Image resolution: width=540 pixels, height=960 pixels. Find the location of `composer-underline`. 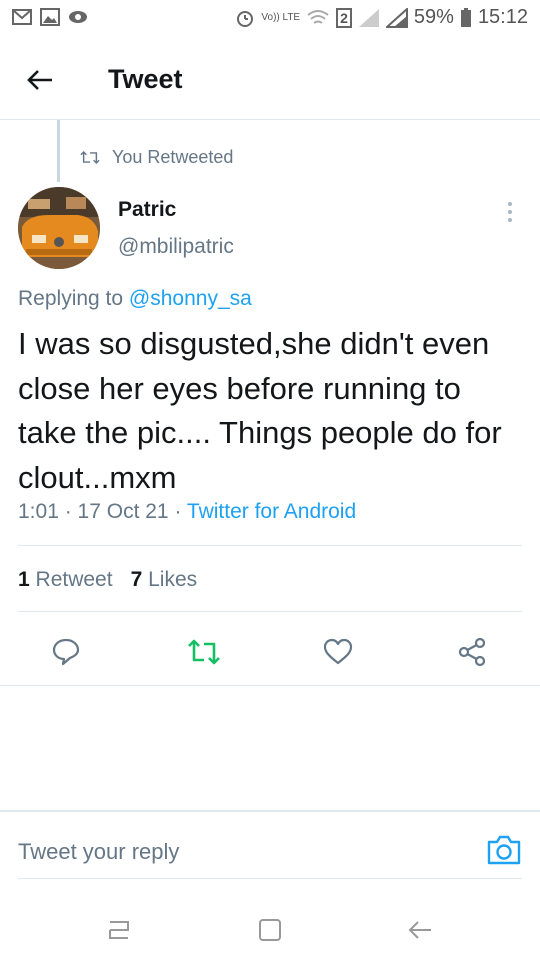

composer-underline is located at coordinates (270, 878).